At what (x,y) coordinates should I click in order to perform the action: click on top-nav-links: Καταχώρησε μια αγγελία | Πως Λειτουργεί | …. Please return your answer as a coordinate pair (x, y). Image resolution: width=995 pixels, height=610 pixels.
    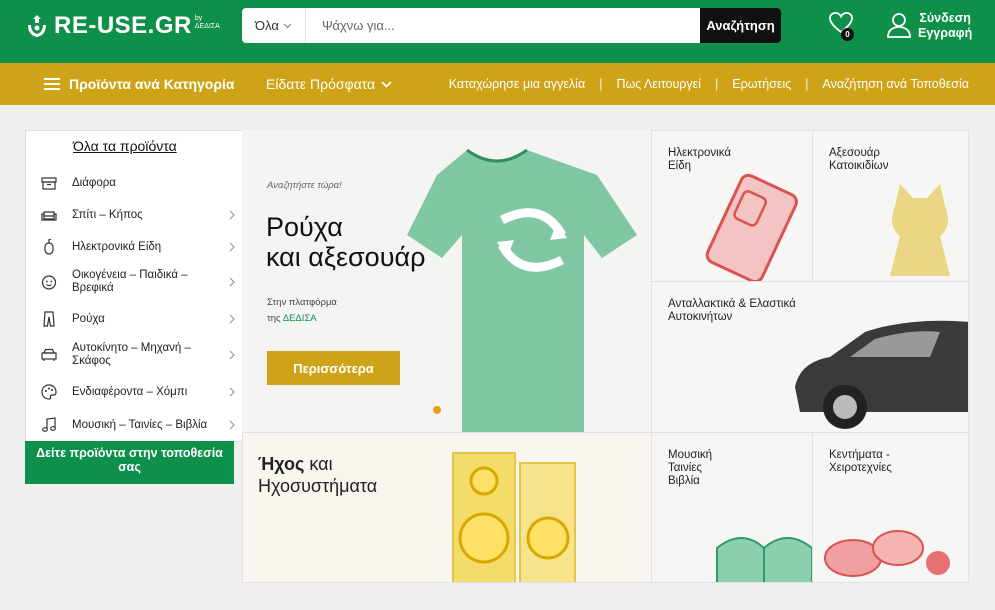
    Looking at the image, I should click on (709, 84).